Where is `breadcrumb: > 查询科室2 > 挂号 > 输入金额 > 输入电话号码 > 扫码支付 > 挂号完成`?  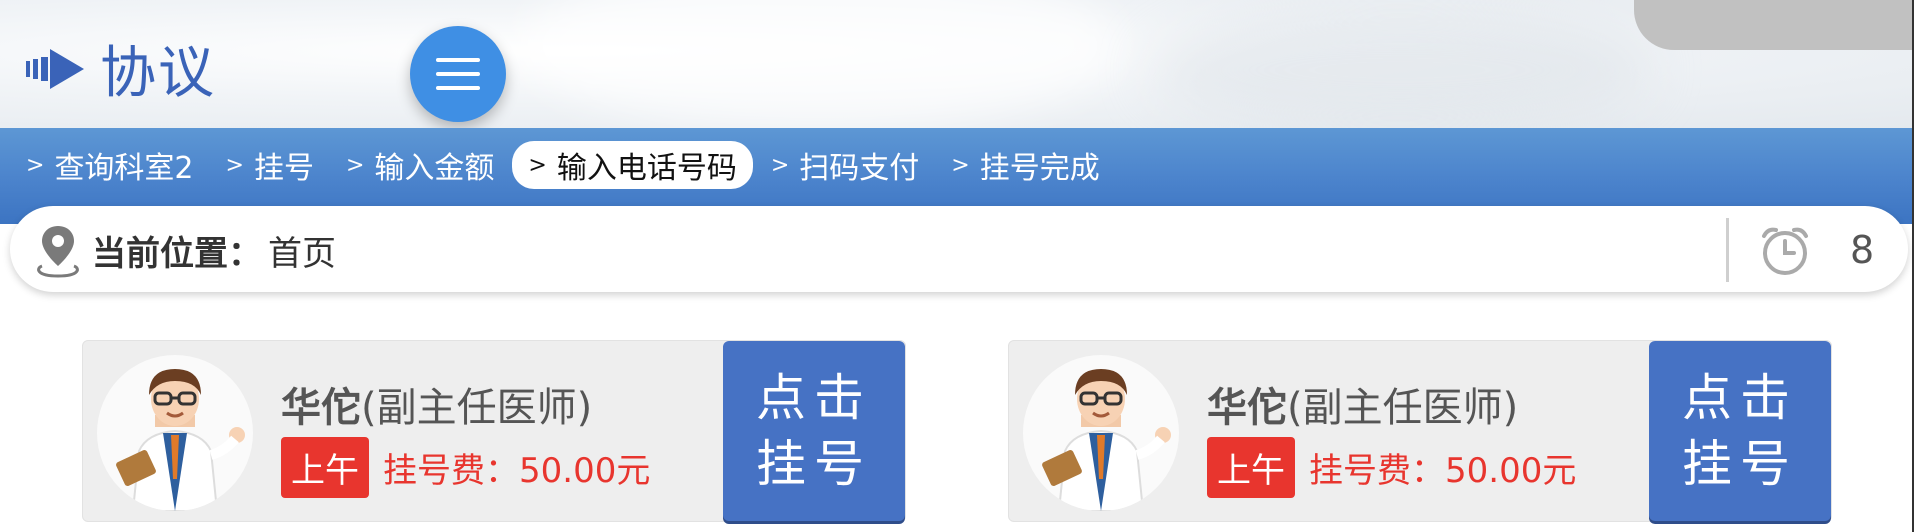 breadcrumb: > 查询科室2 > 挂号 > 输入金额 > 输入电话号码 > 扫码支付 > 挂号完成 is located at coordinates (579, 165).